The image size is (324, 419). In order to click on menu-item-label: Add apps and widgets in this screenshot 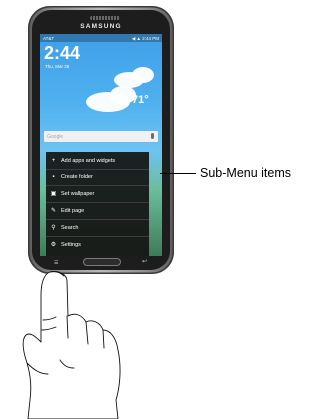, I will do `click(88, 160)`.